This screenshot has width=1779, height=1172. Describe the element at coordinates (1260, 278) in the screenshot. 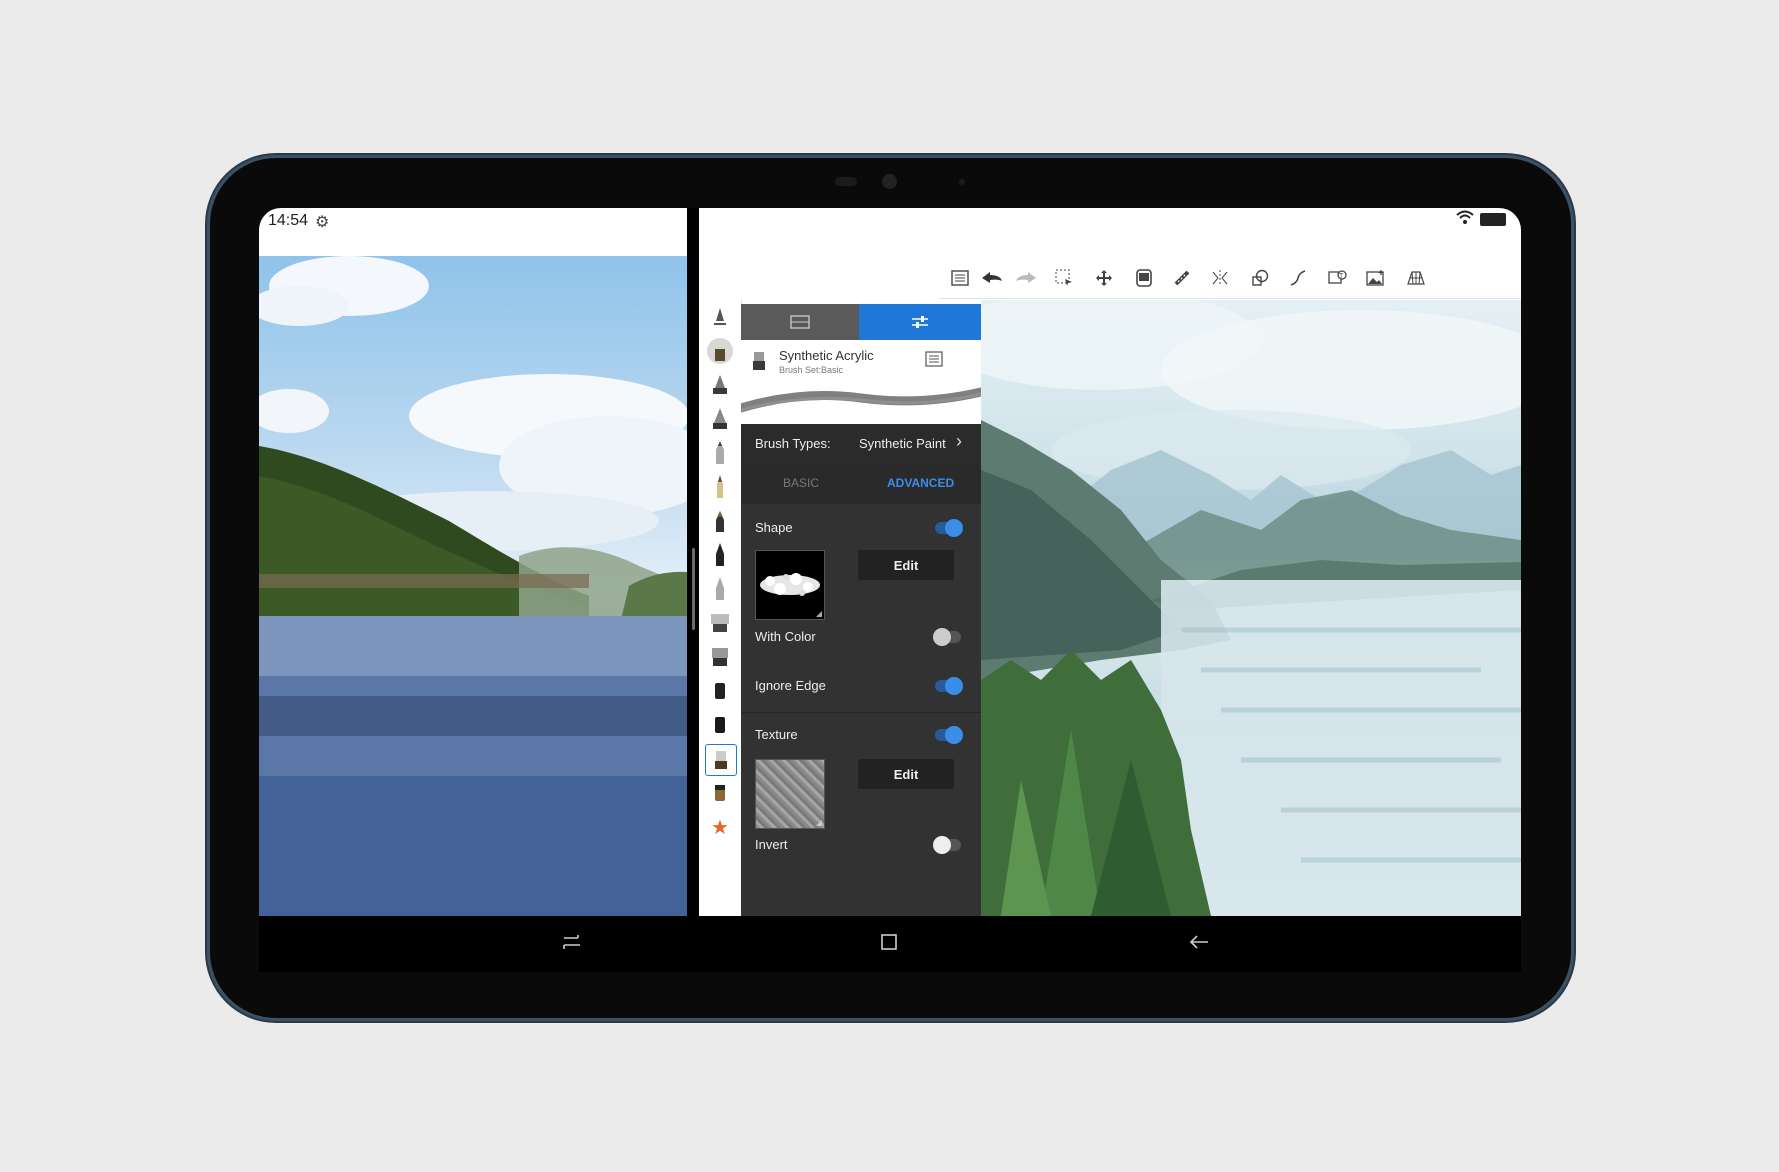

I see `shapes-icon` at that location.